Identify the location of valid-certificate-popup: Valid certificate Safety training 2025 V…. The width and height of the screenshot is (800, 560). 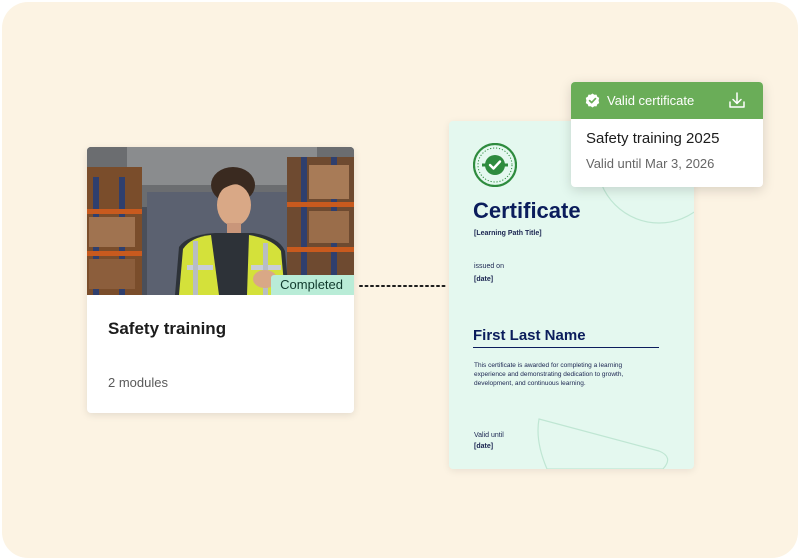
(667, 134).